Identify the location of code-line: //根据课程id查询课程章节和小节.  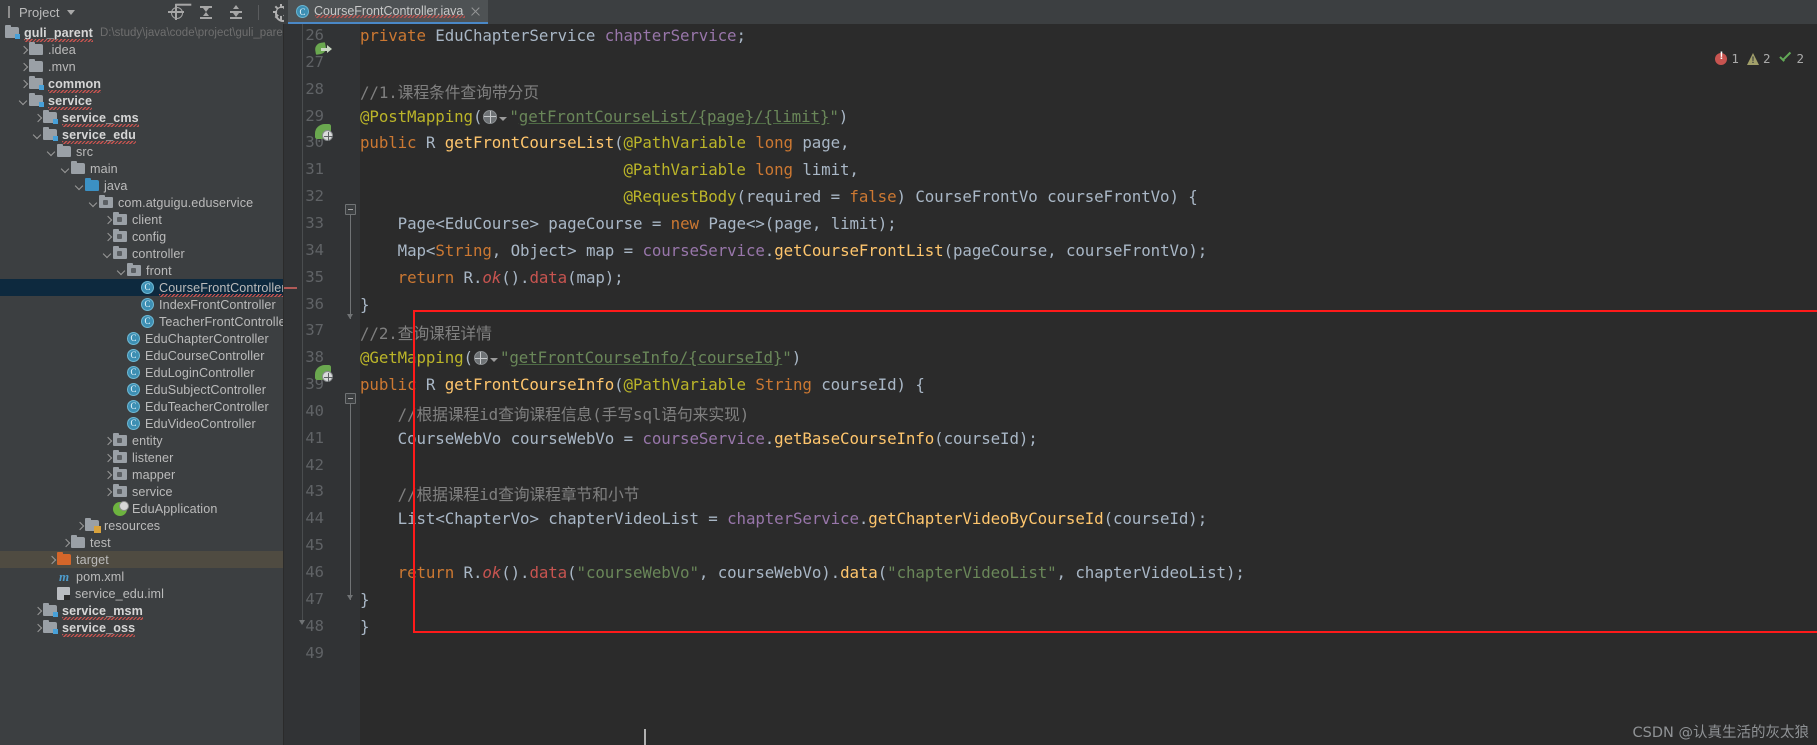
(500, 495).